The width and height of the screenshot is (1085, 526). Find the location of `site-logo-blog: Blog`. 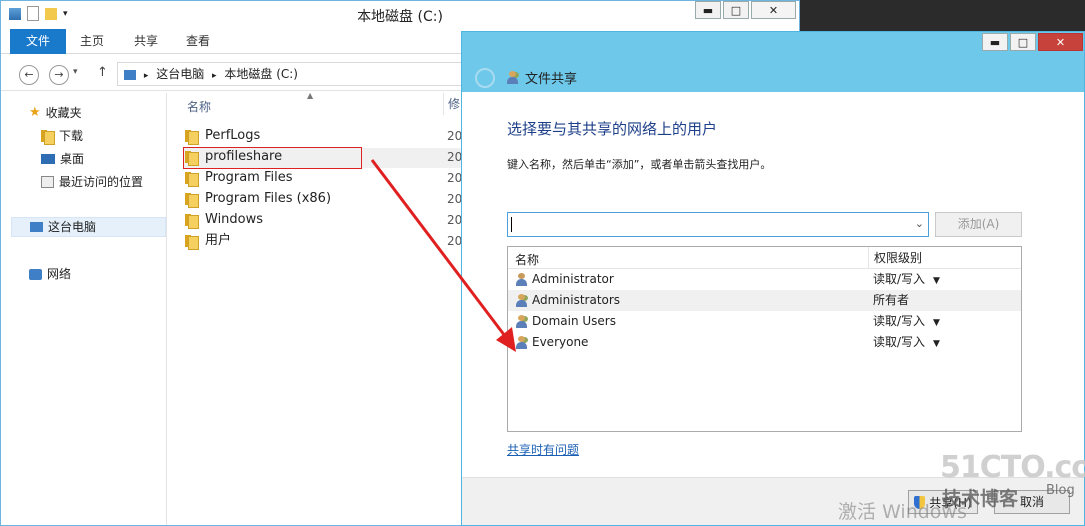

site-logo-blog: Blog is located at coordinates (1060, 490).